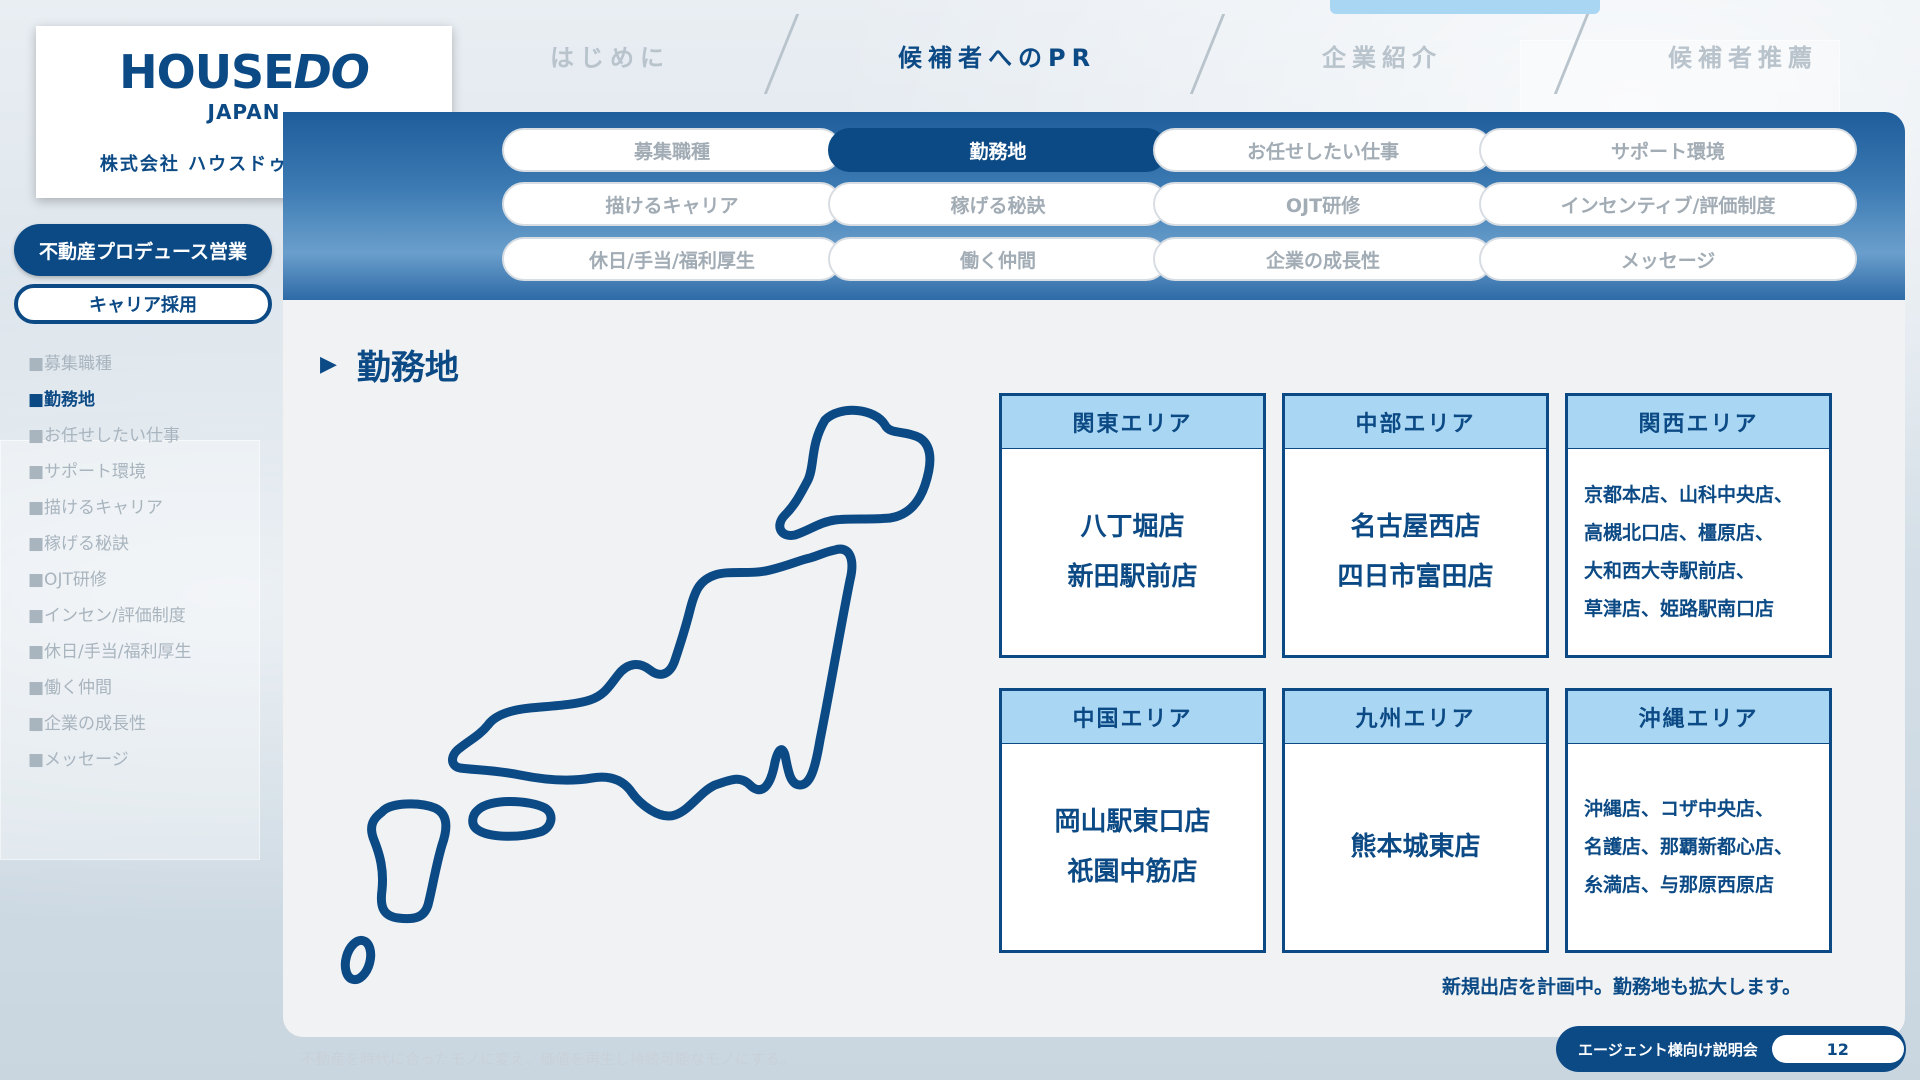 This screenshot has width=1920, height=1080. What do you see at coordinates (997, 55) in the screenshot?
I see `tab-candidate-pr: 候補者へのPR` at bounding box center [997, 55].